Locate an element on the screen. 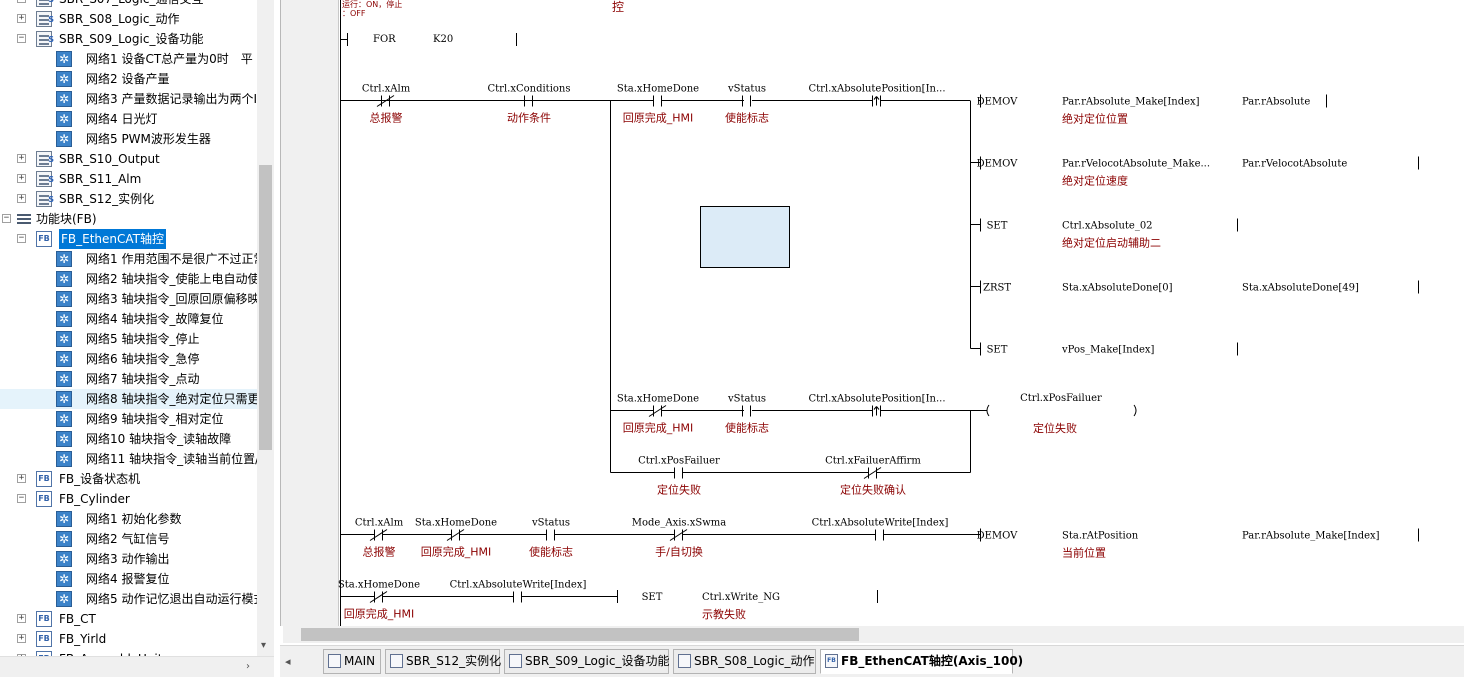 The height and width of the screenshot is (677, 1464). tree-item-fb-net6: 网络6 轴块指令_急停 is located at coordinates (128, 359).